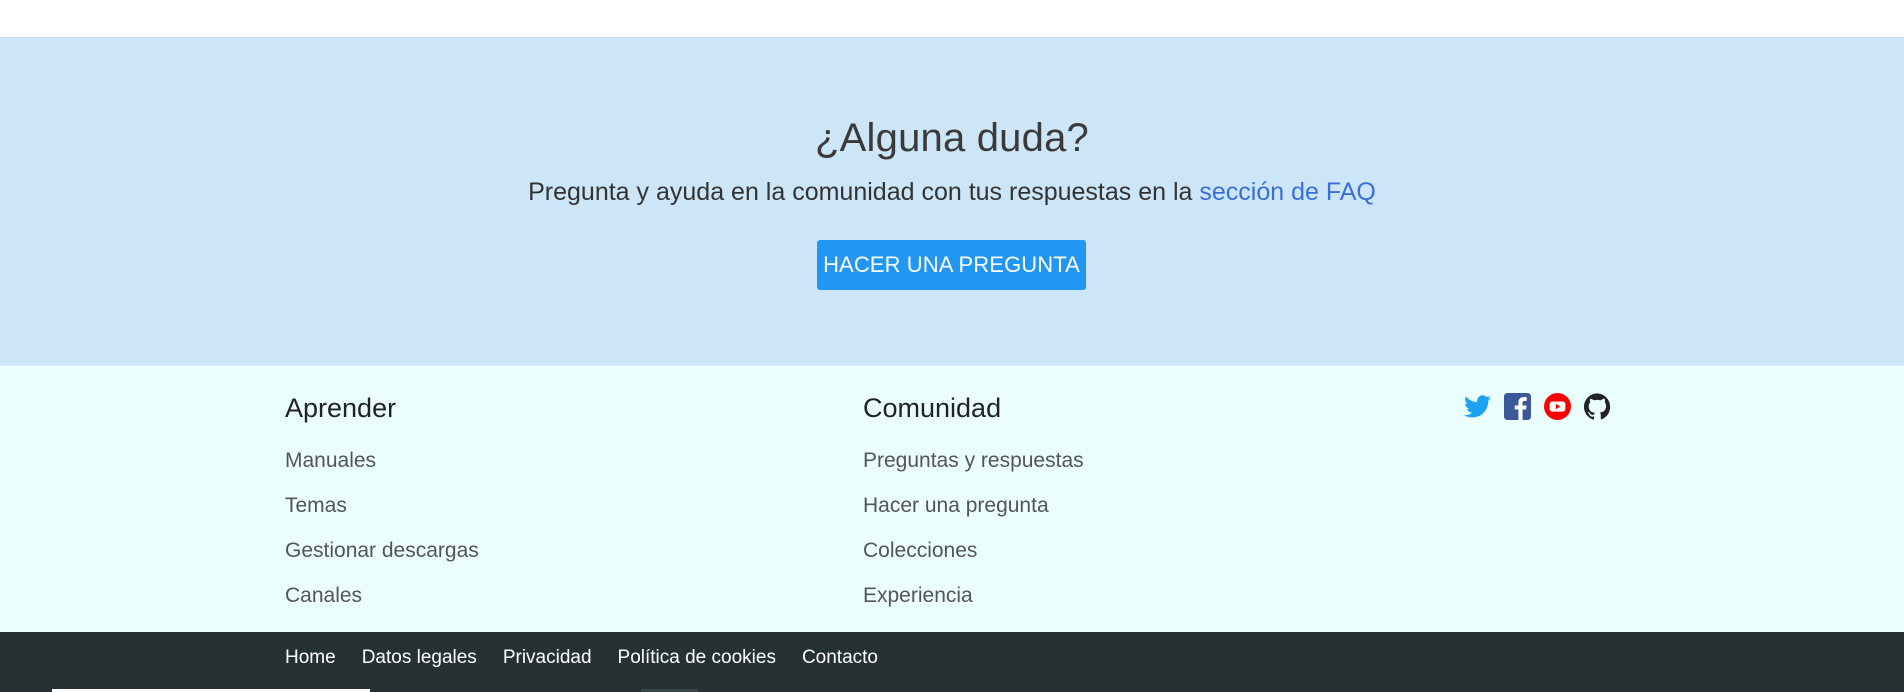  I want to click on footer-link-gestionar-descargas-text: Gestionar descargas, so click(382, 550).